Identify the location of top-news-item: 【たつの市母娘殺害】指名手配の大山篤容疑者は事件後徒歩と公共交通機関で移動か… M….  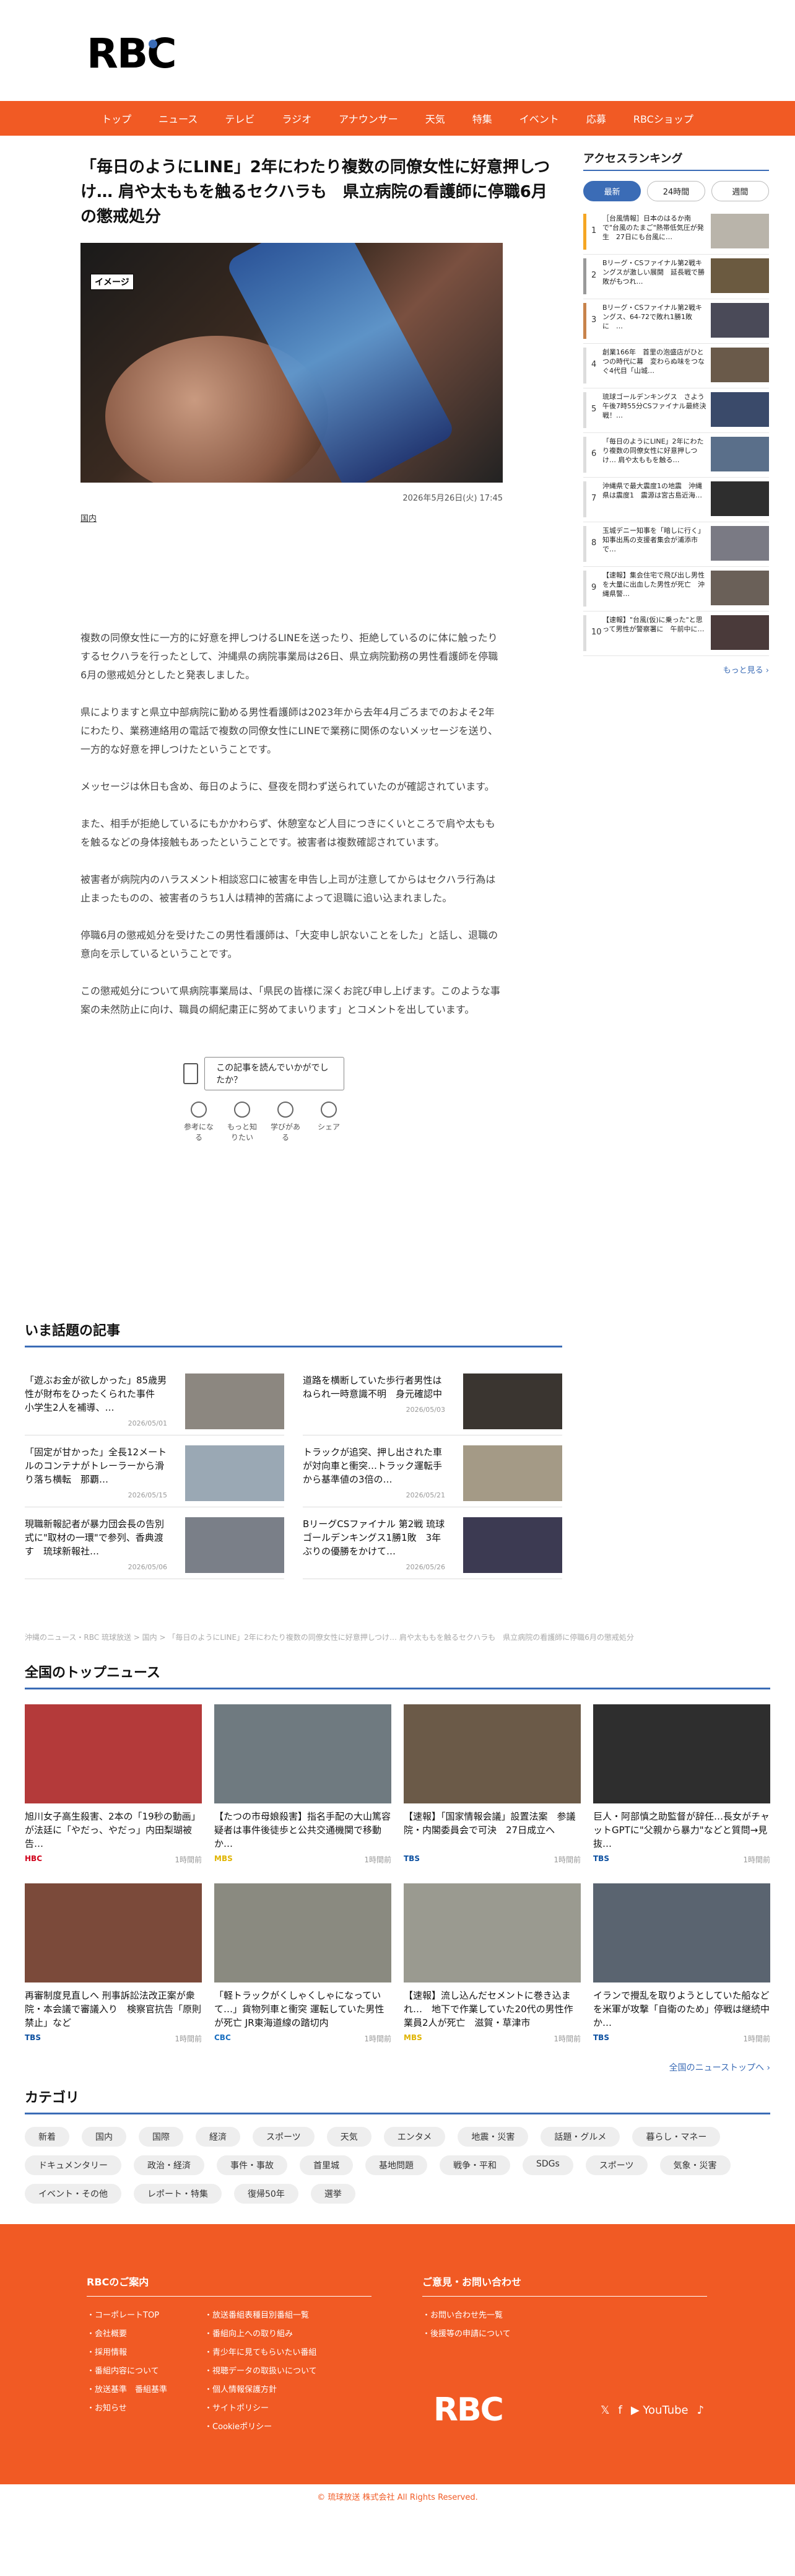
(302, 1784).